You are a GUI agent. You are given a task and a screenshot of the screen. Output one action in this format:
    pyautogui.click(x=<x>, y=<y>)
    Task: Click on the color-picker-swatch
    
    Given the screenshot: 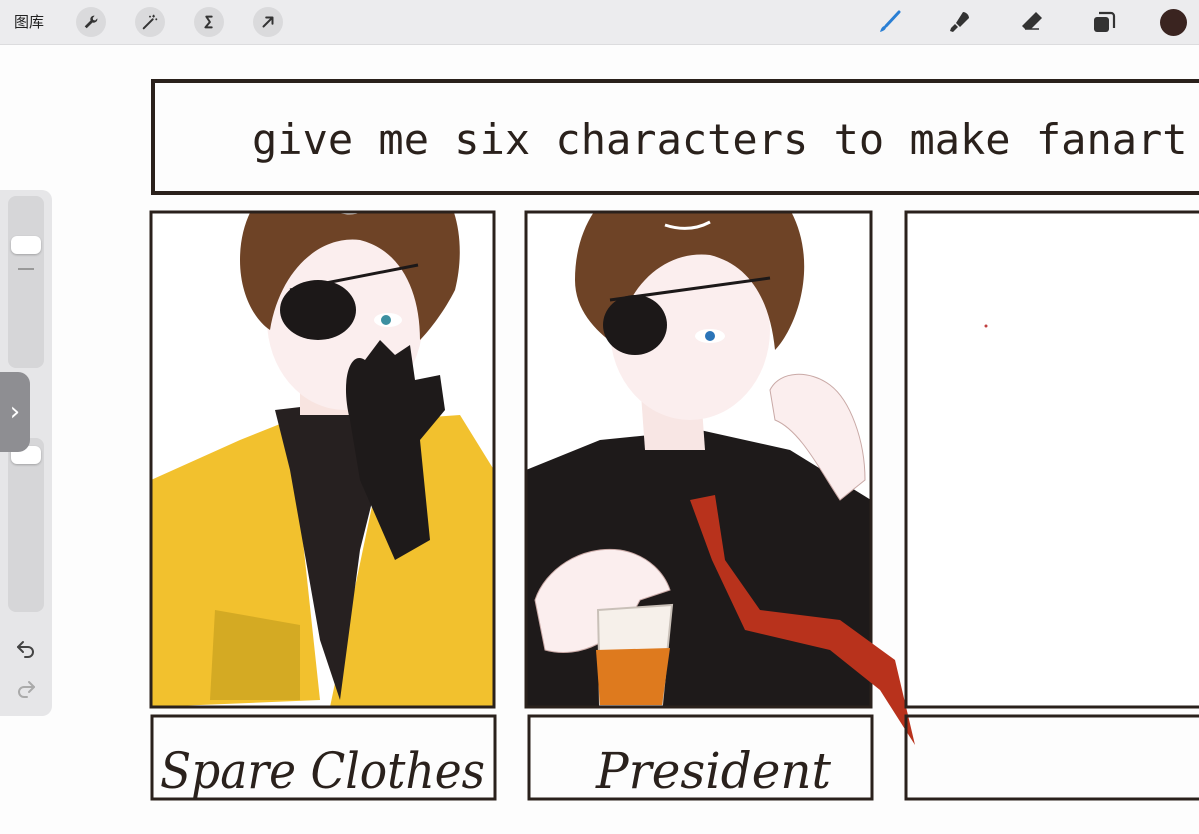 What is the action you would take?
    pyautogui.click(x=1173, y=22)
    